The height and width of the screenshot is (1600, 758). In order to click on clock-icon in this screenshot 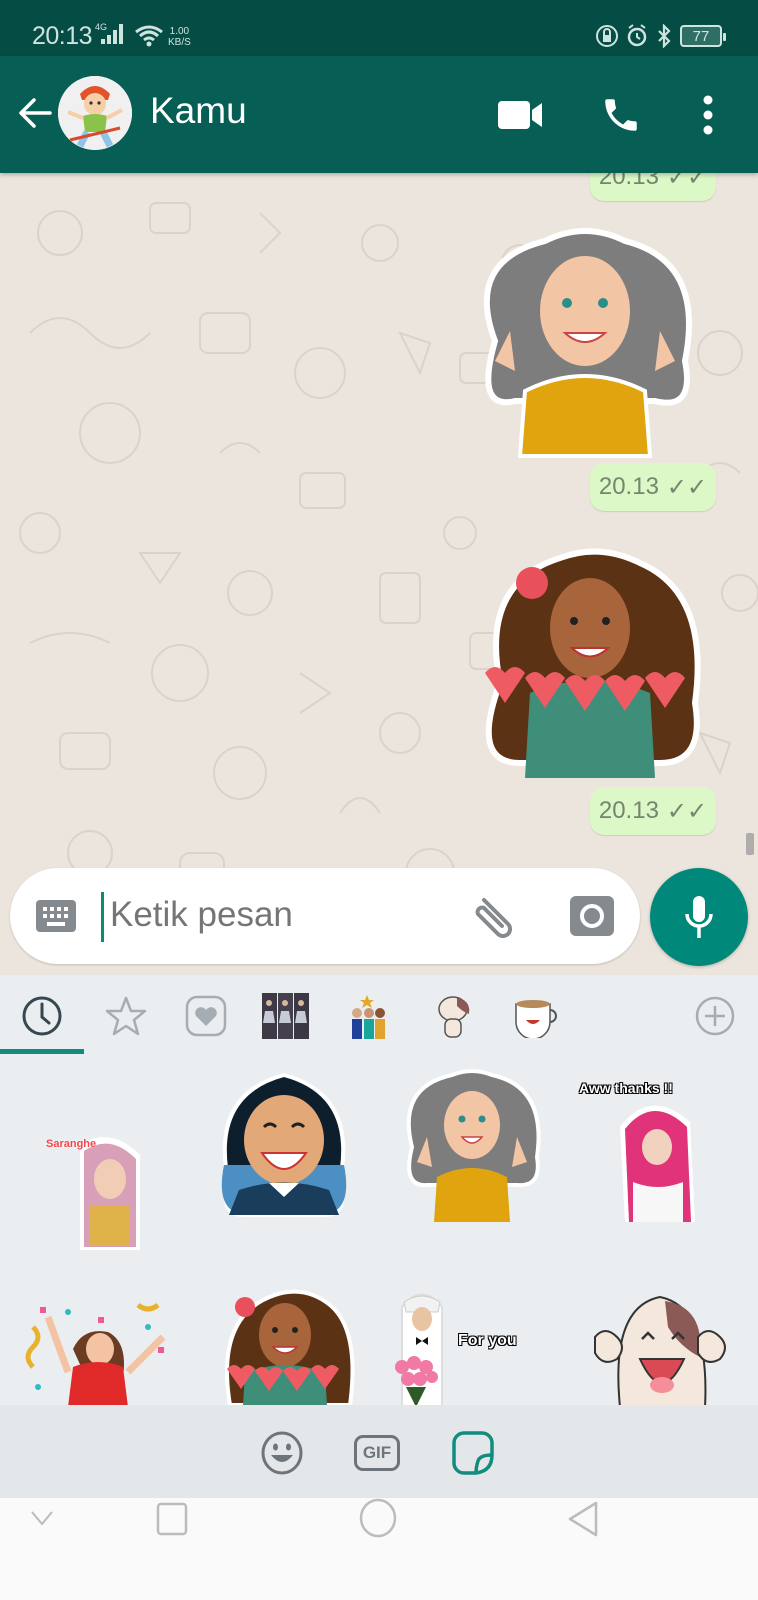, I will do `click(42, 1016)`.